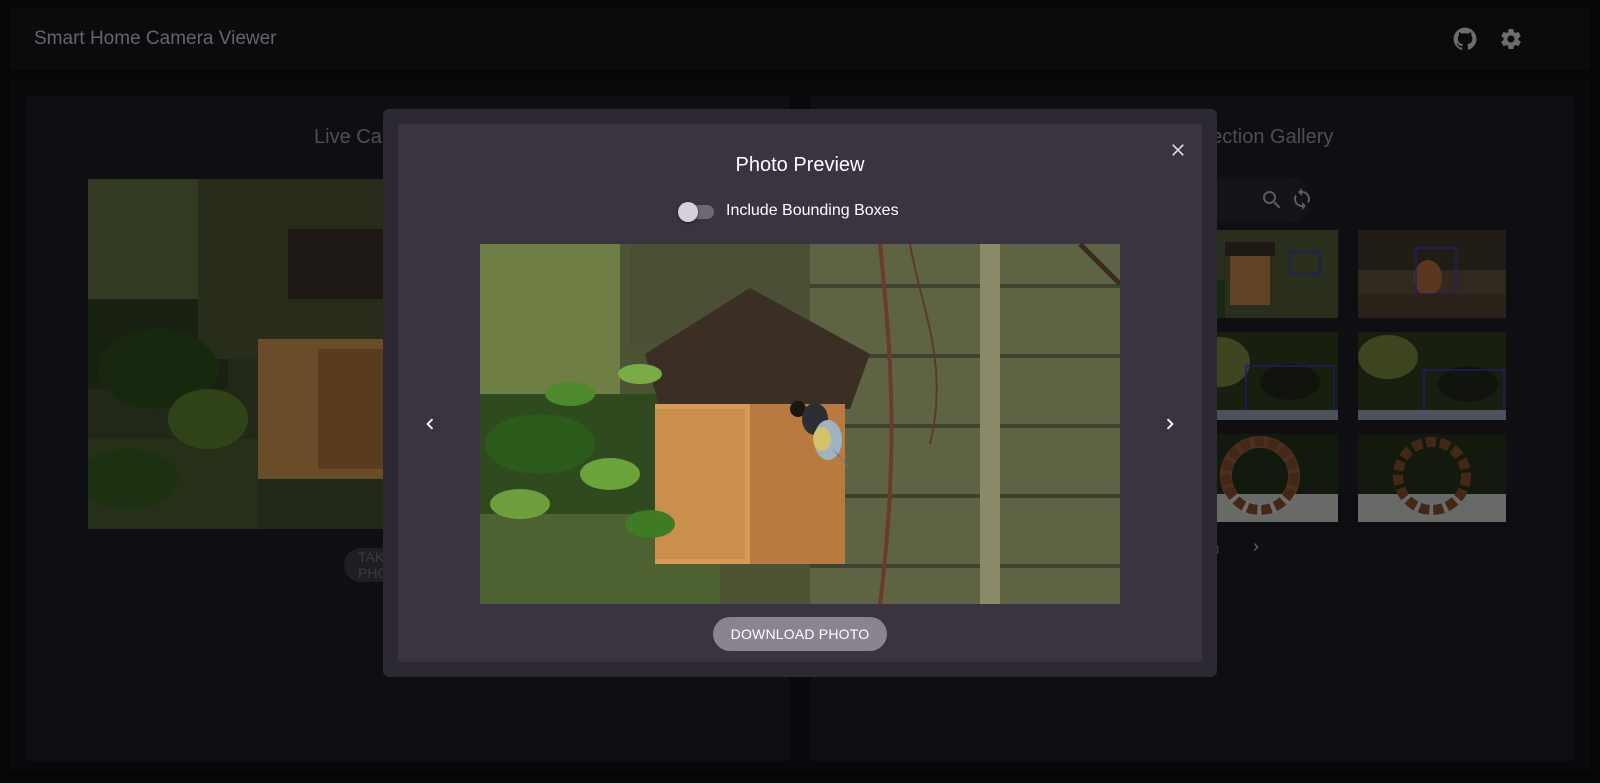 This screenshot has width=1600, height=783. I want to click on bounding-box-toggle, so click(696, 212).